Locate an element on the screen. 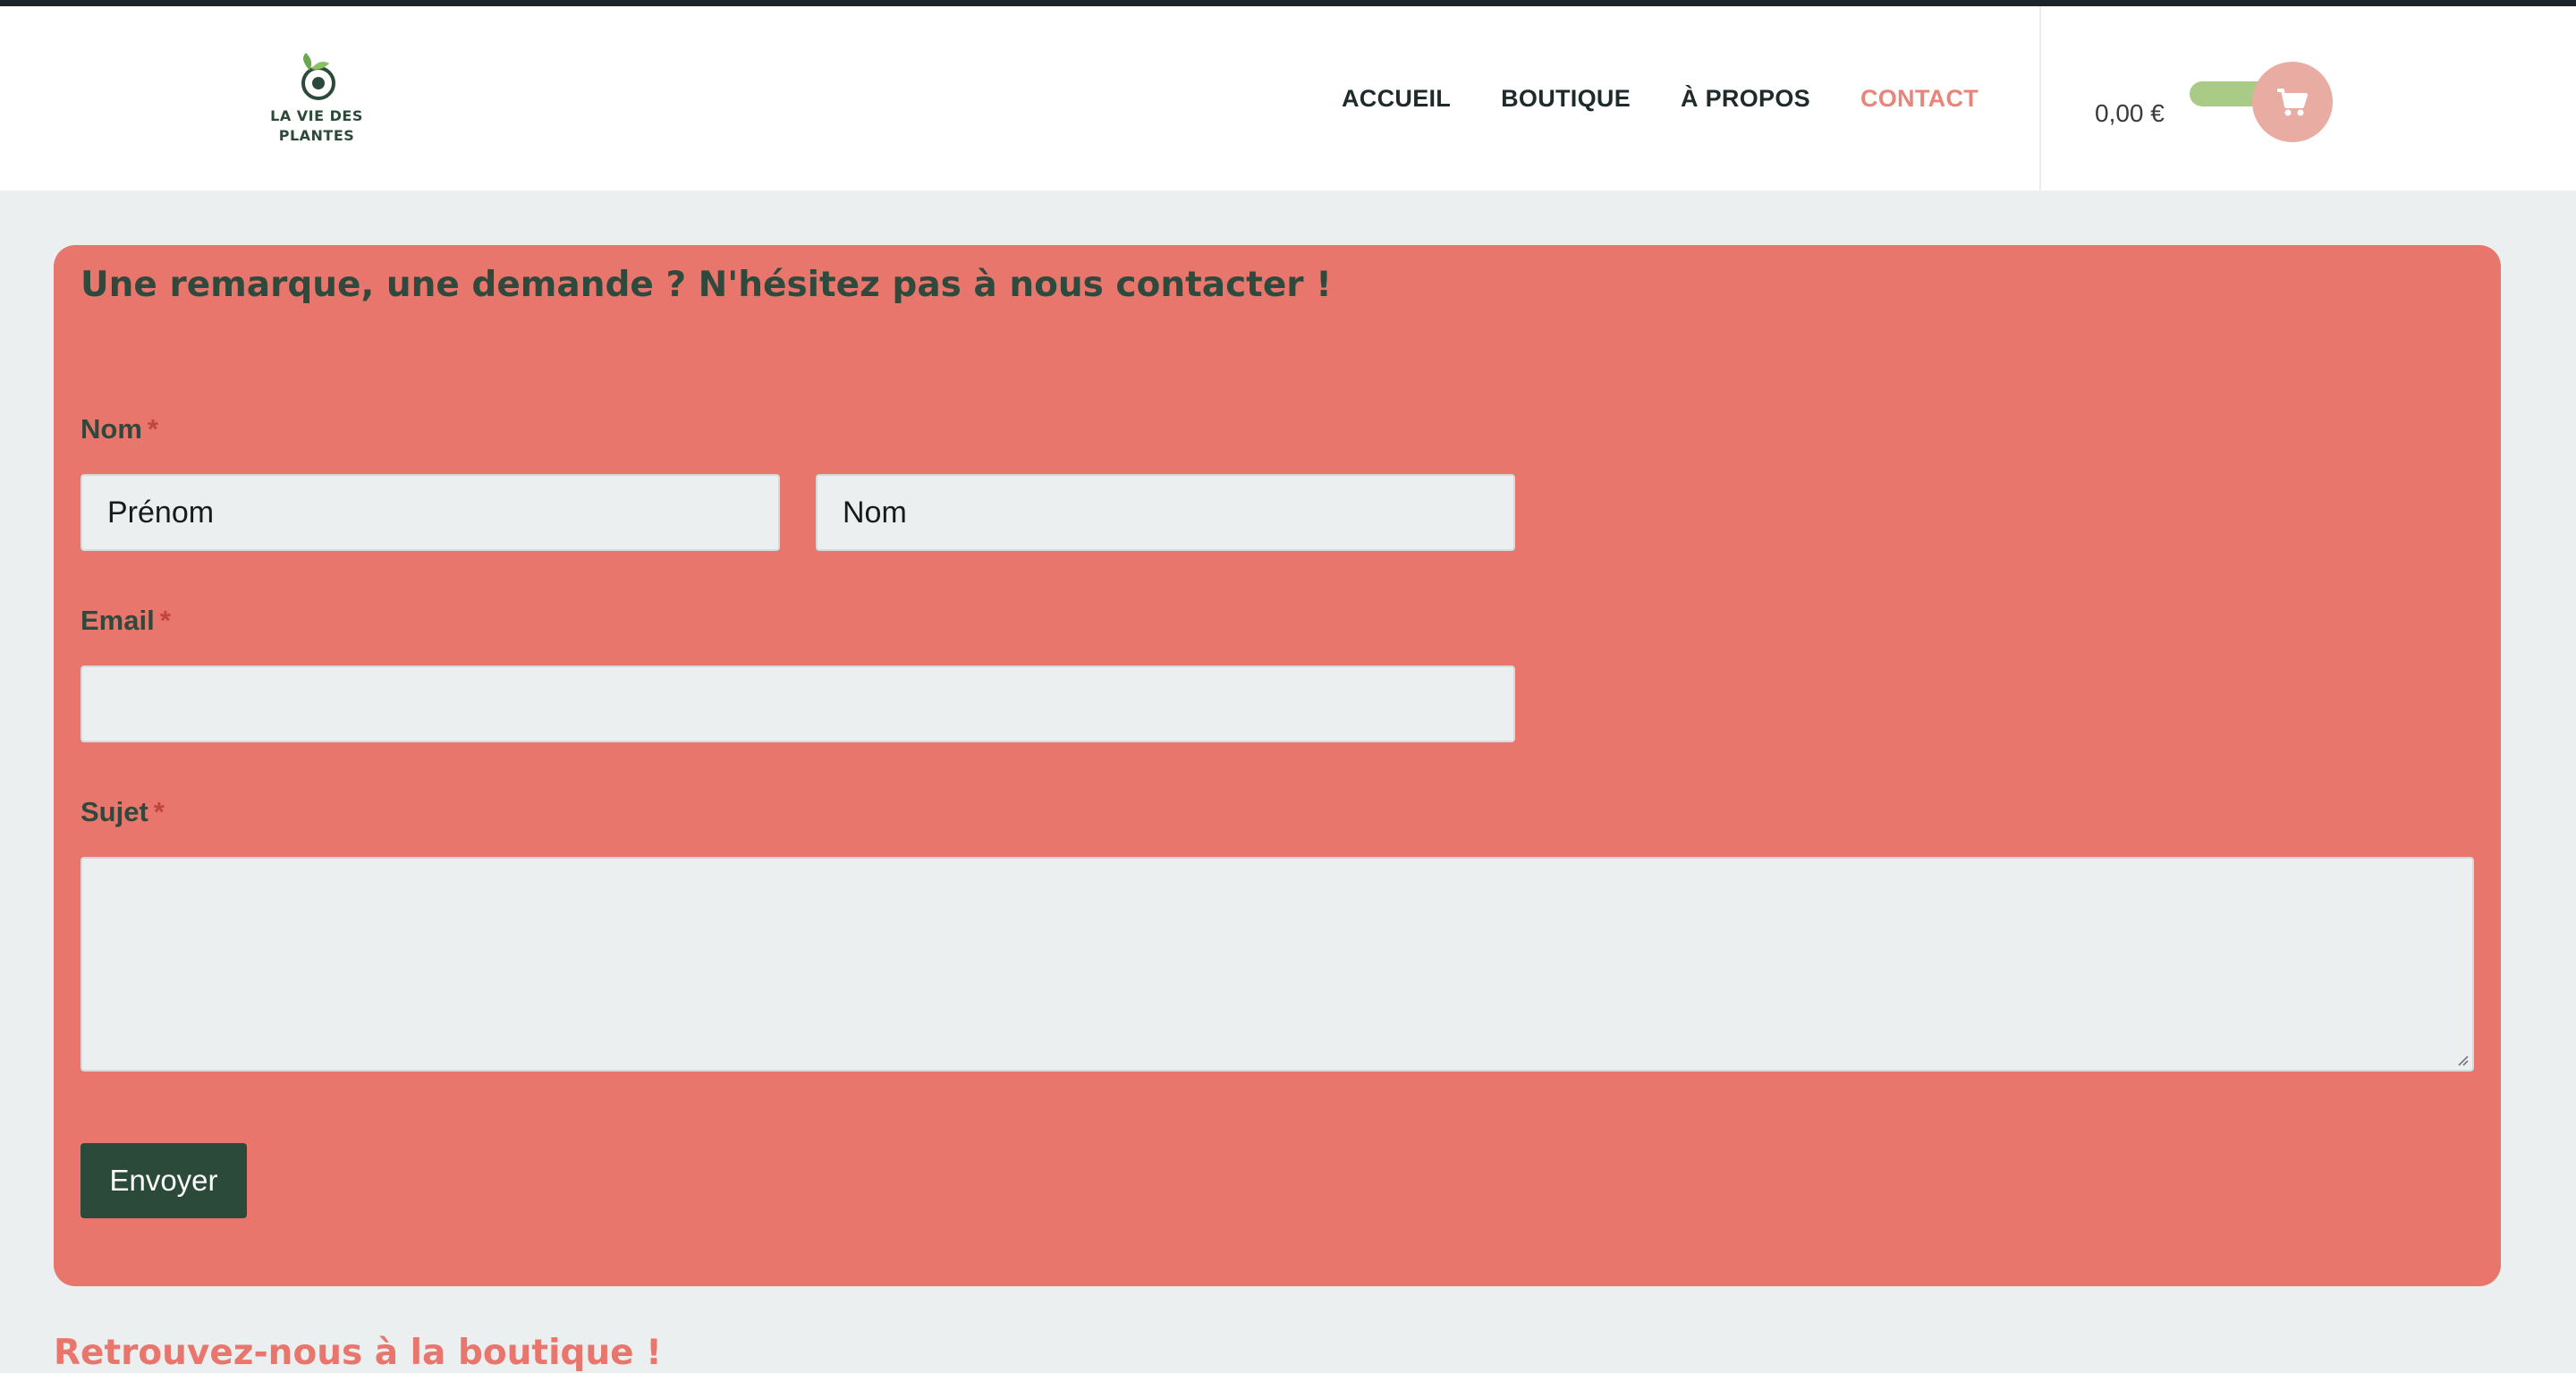 The width and height of the screenshot is (2576, 1373). cart-button is located at coordinates (2292, 102).